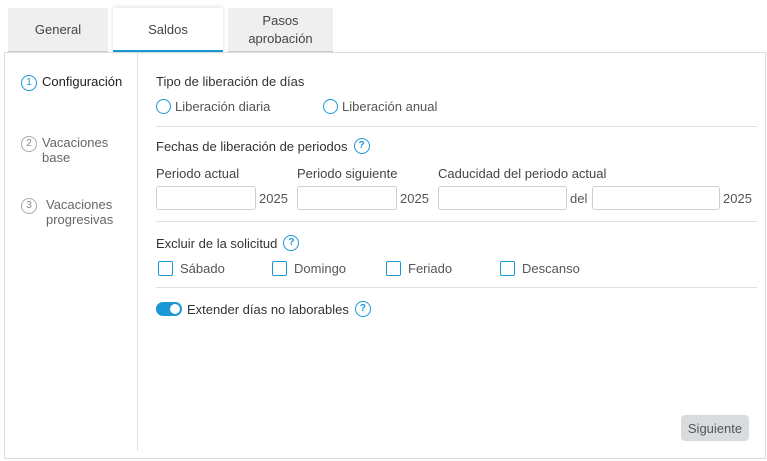  What do you see at coordinates (169, 309) in the screenshot?
I see `extend-toggle` at bounding box center [169, 309].